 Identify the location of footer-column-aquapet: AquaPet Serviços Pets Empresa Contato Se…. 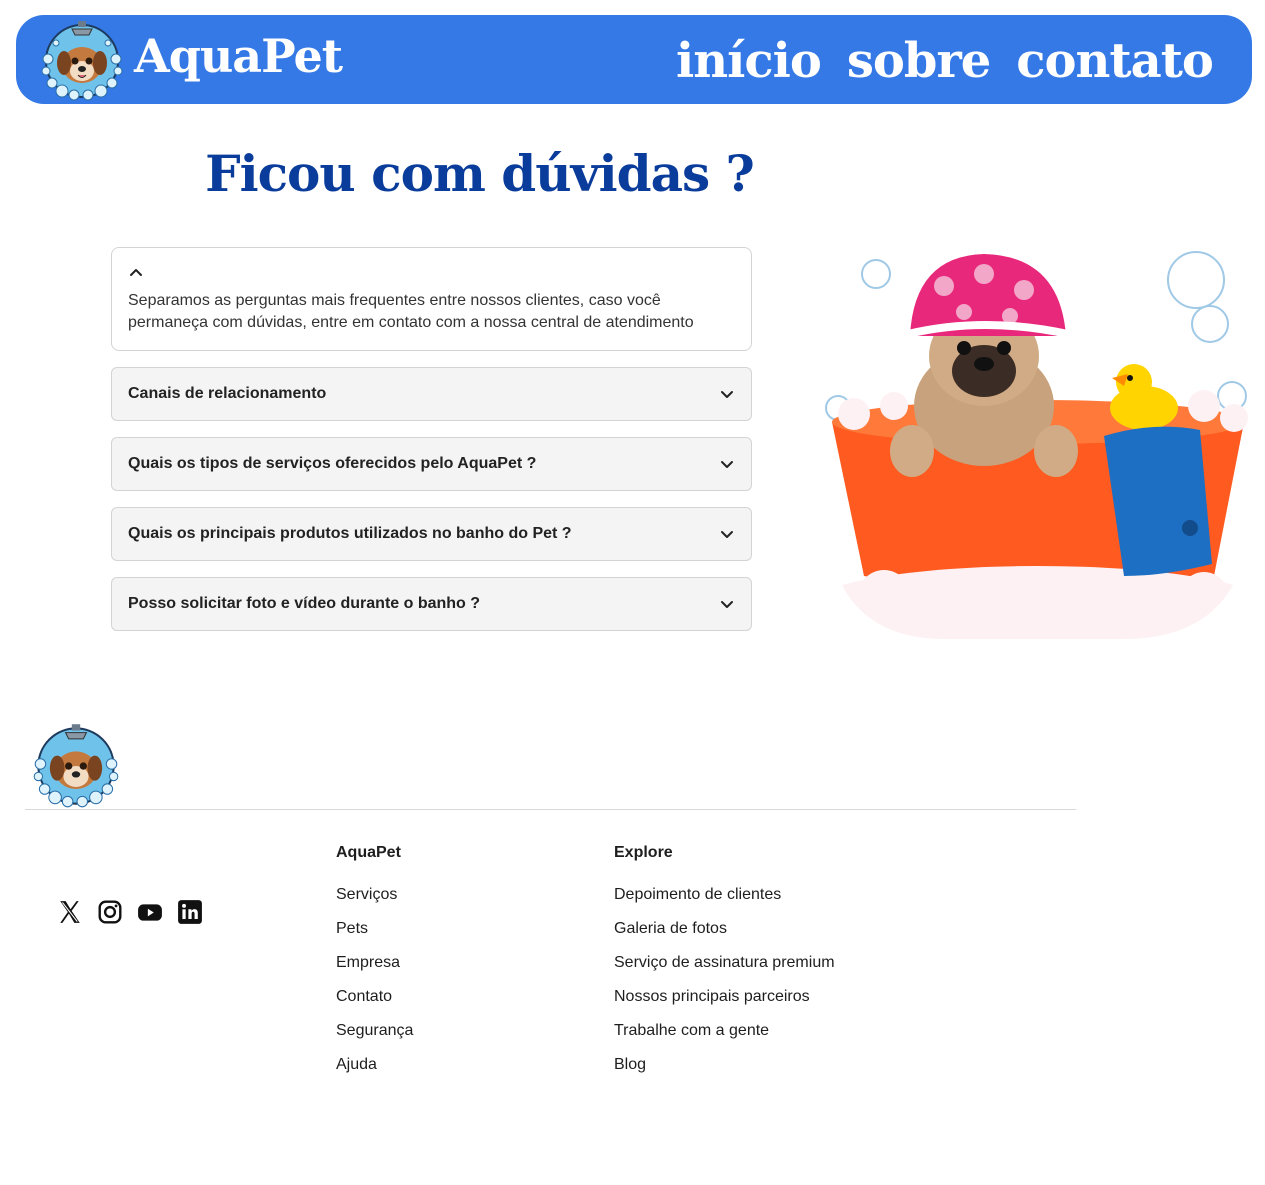
(374, 966).